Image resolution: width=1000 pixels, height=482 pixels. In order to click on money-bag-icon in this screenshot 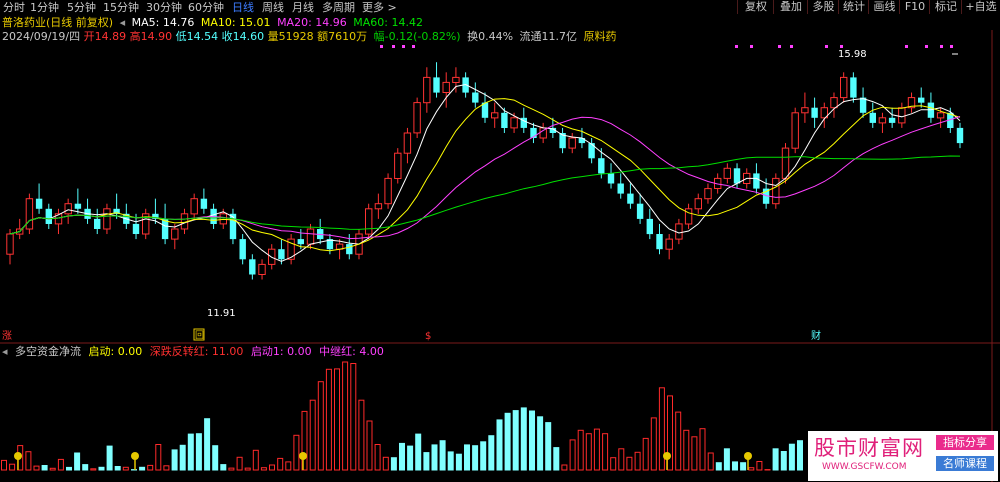, I will do `click(135, 461)`.